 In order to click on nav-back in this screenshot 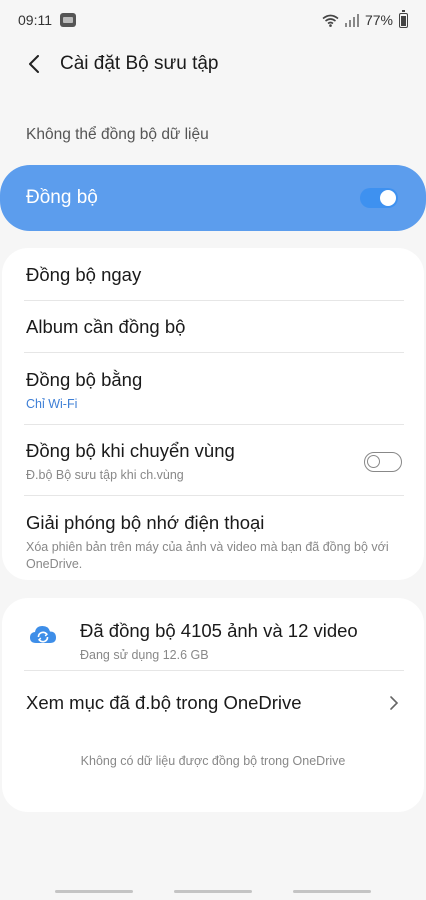, I will do `click(332, 891)`.